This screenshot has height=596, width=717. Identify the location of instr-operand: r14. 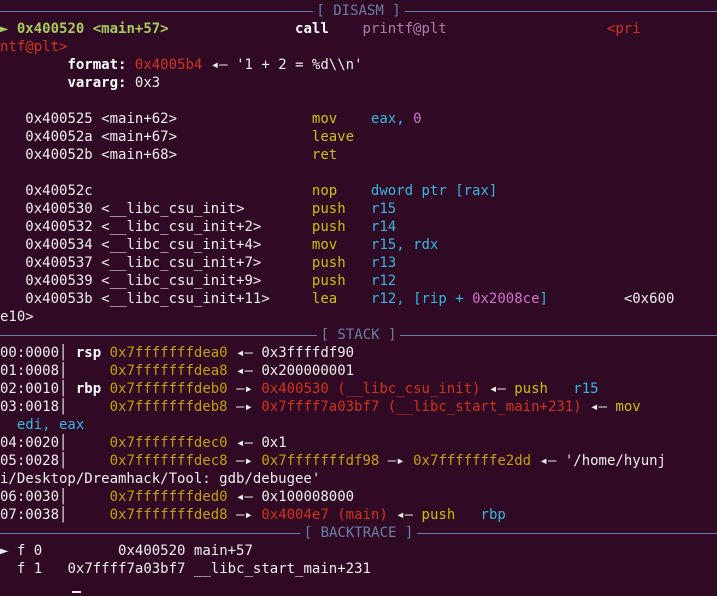
(383, 227).